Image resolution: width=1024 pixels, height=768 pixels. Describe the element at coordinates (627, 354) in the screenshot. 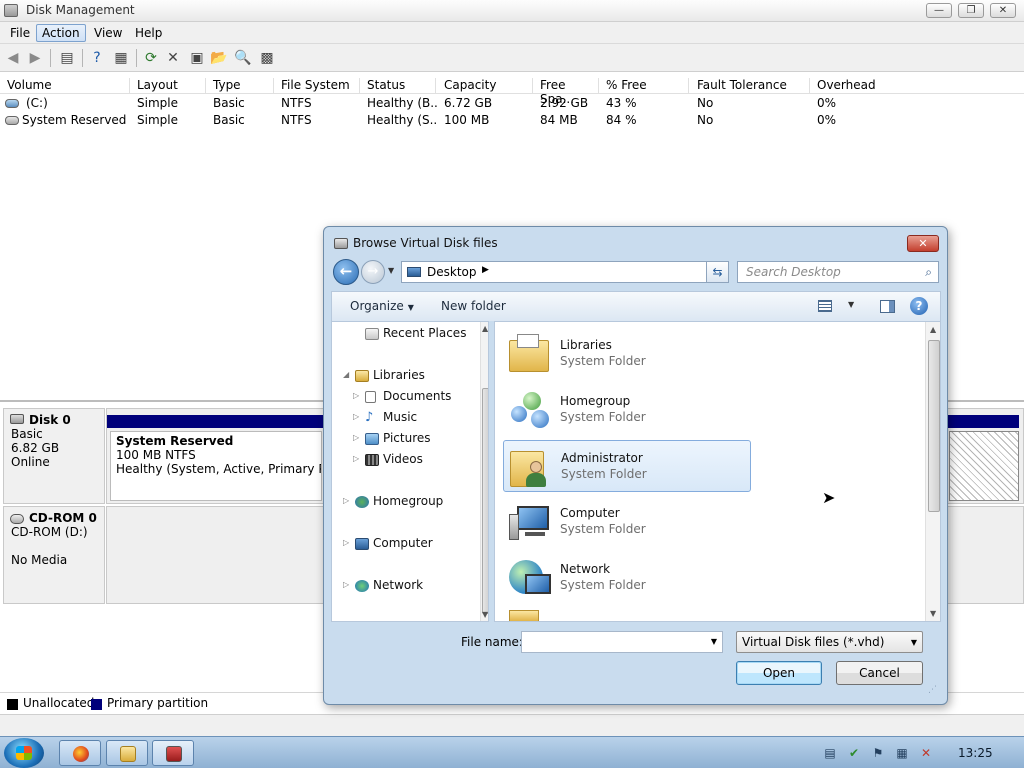

I see `list-item: Libraries System Folder` at that location.